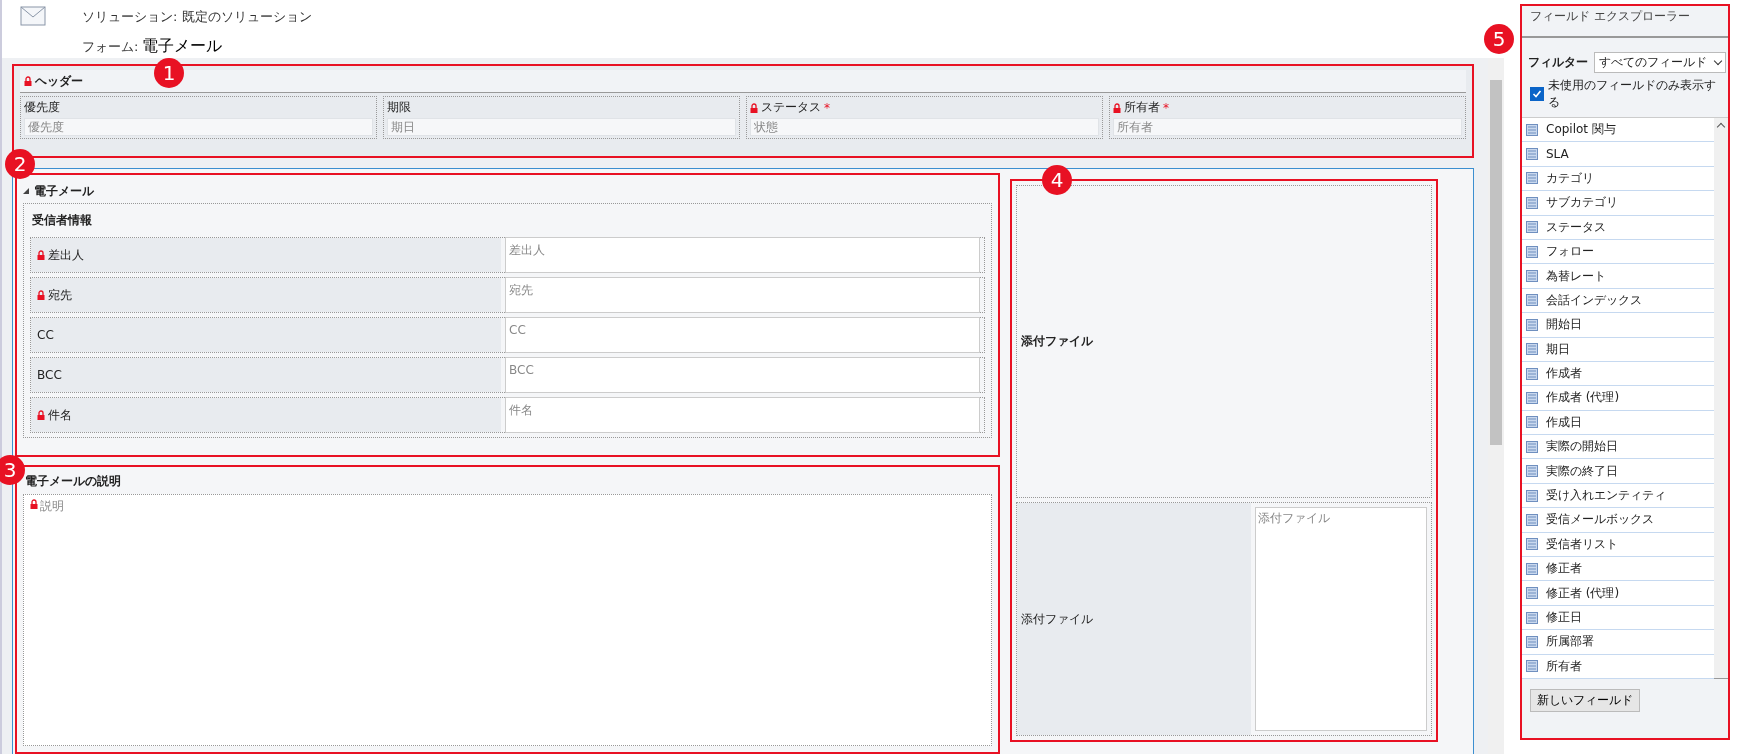  Describe the element at coordinates (1618, 569) in the screenshot. I see `field-list-item: 修正者` at that location.